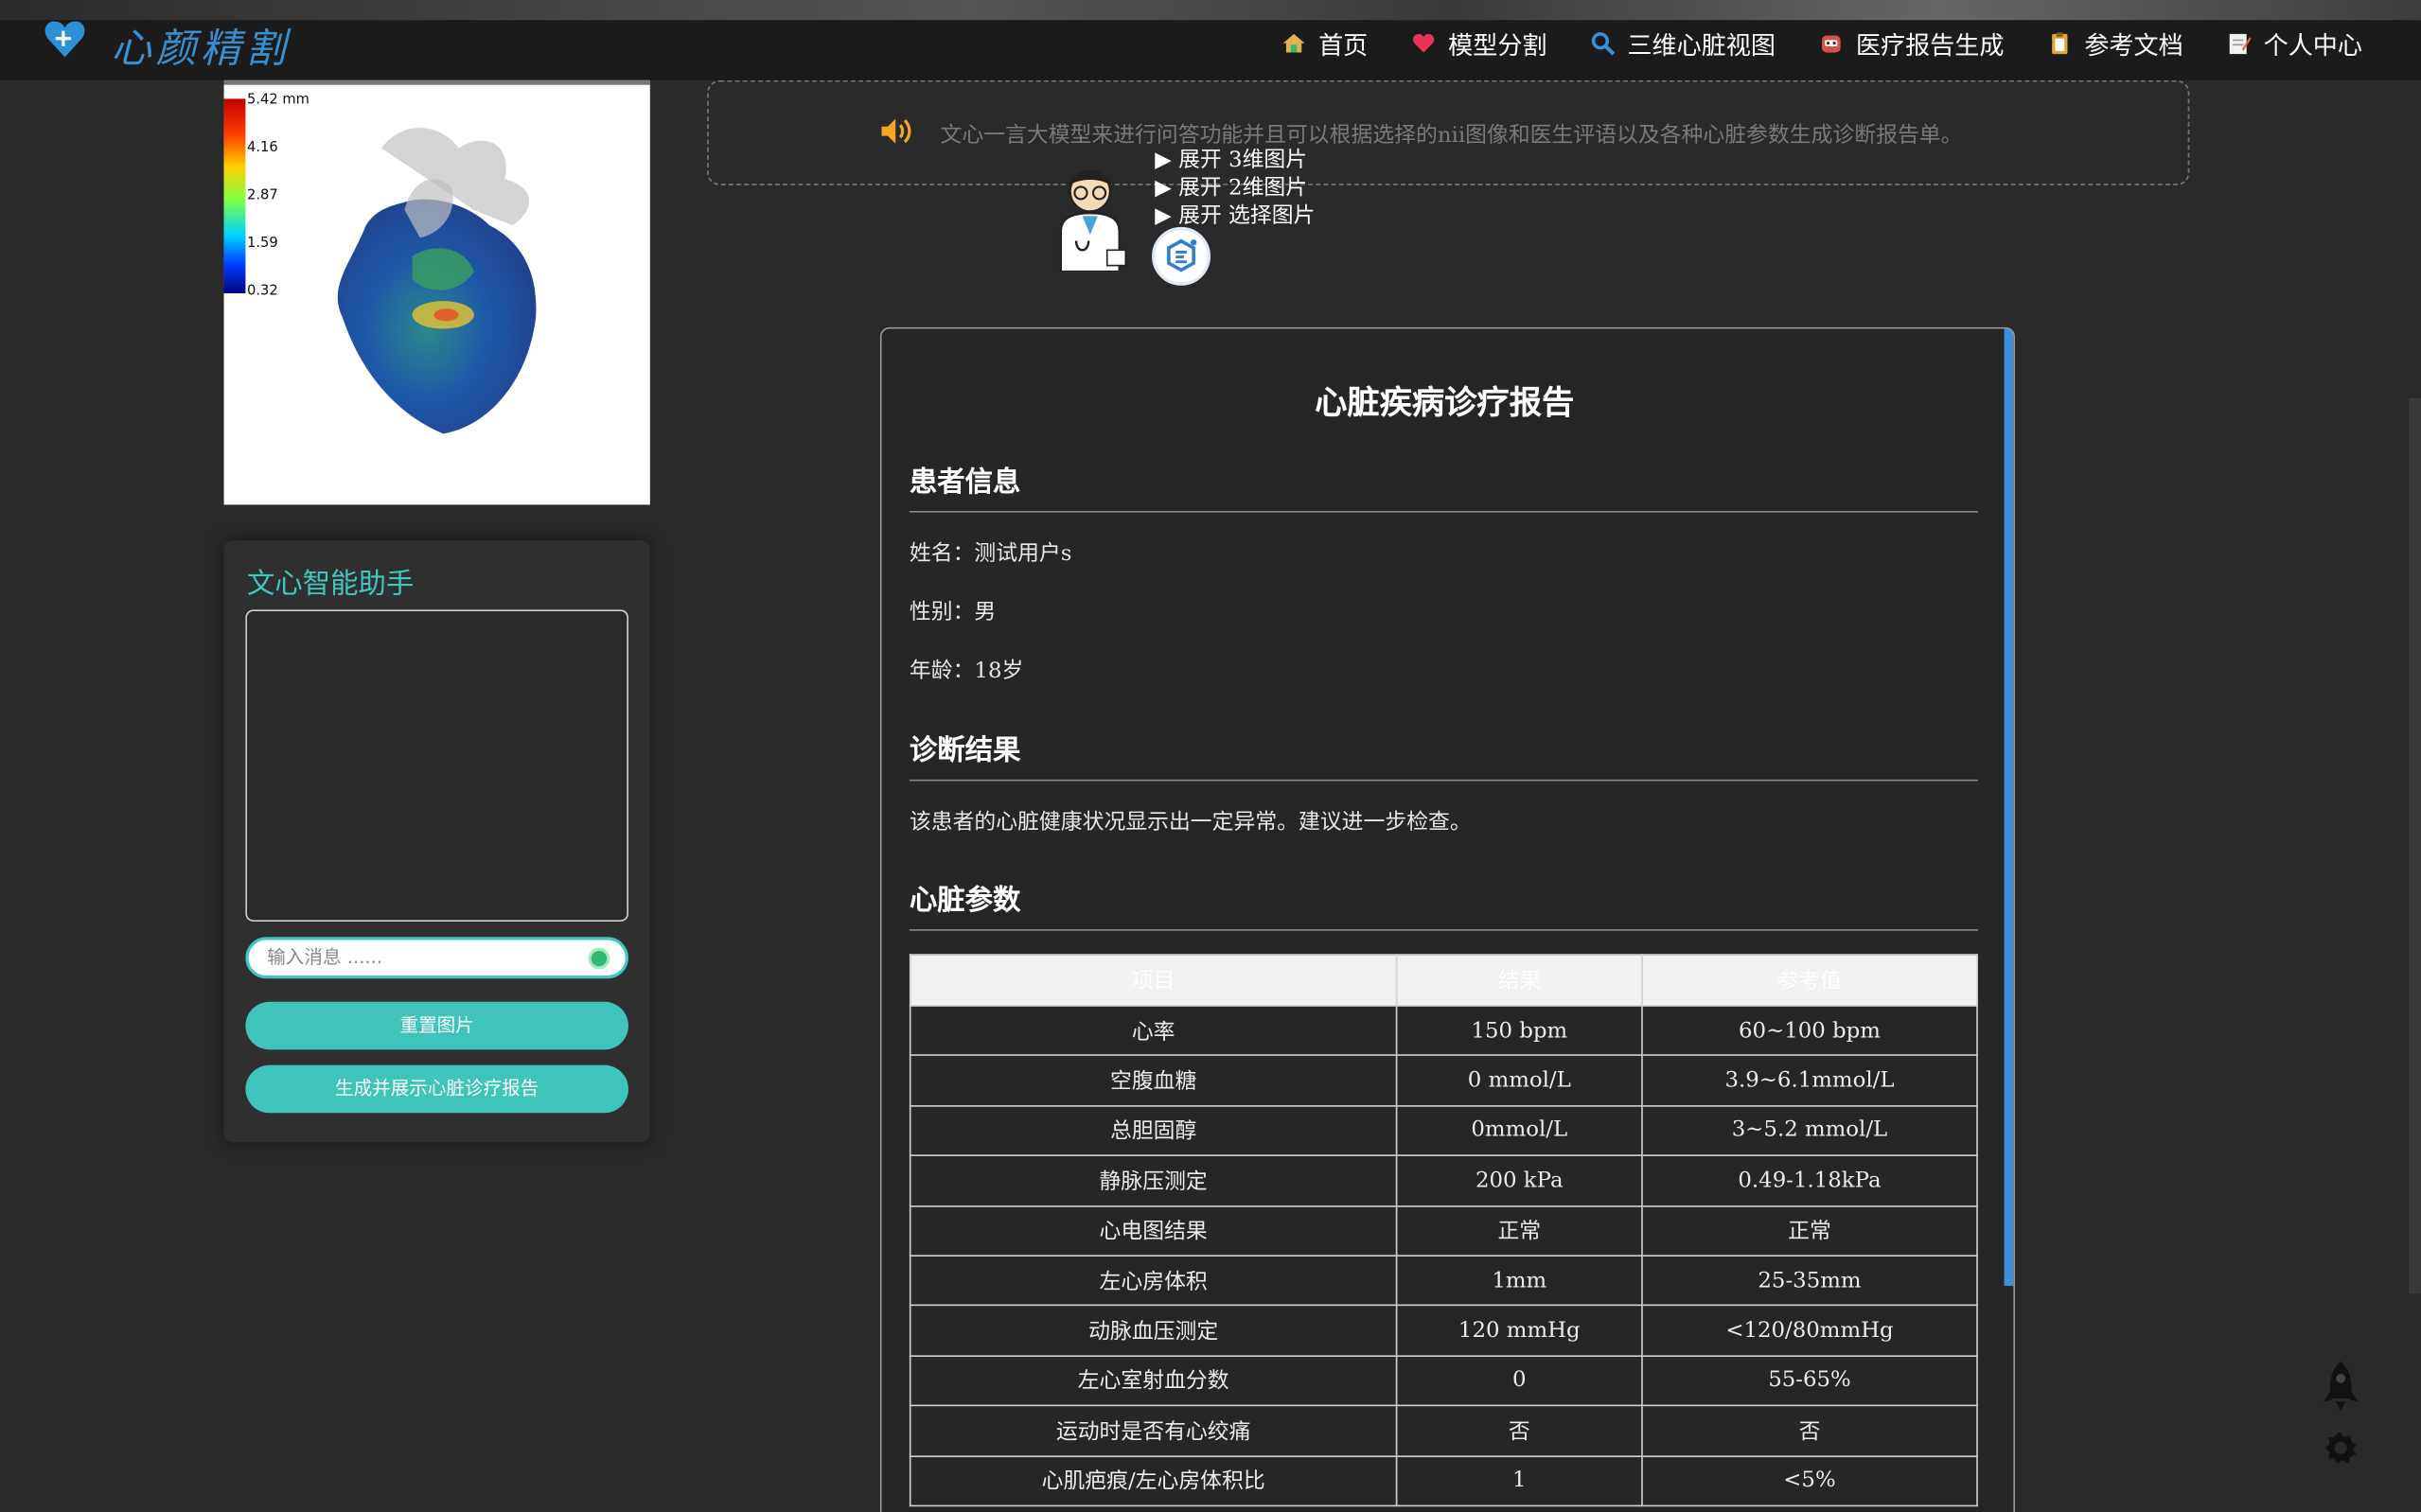 The width and height of the screenshot is (2421, 1512). What do you see at coordinates (1809, 1080) in the screenshot?
I see `param-reference: 3.9~6.1mmol/L` at bounding box center [1809, 1080].